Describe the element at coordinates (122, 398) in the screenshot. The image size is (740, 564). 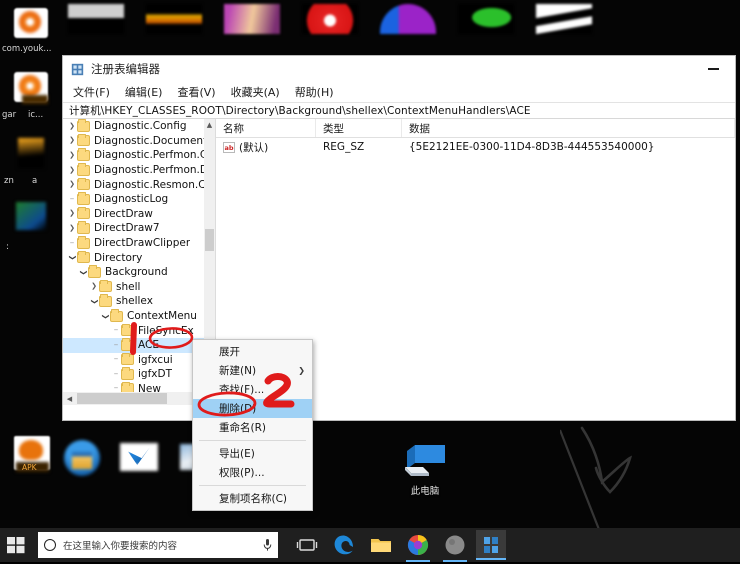
I see `horizontal-scroll-thumb` at that location.